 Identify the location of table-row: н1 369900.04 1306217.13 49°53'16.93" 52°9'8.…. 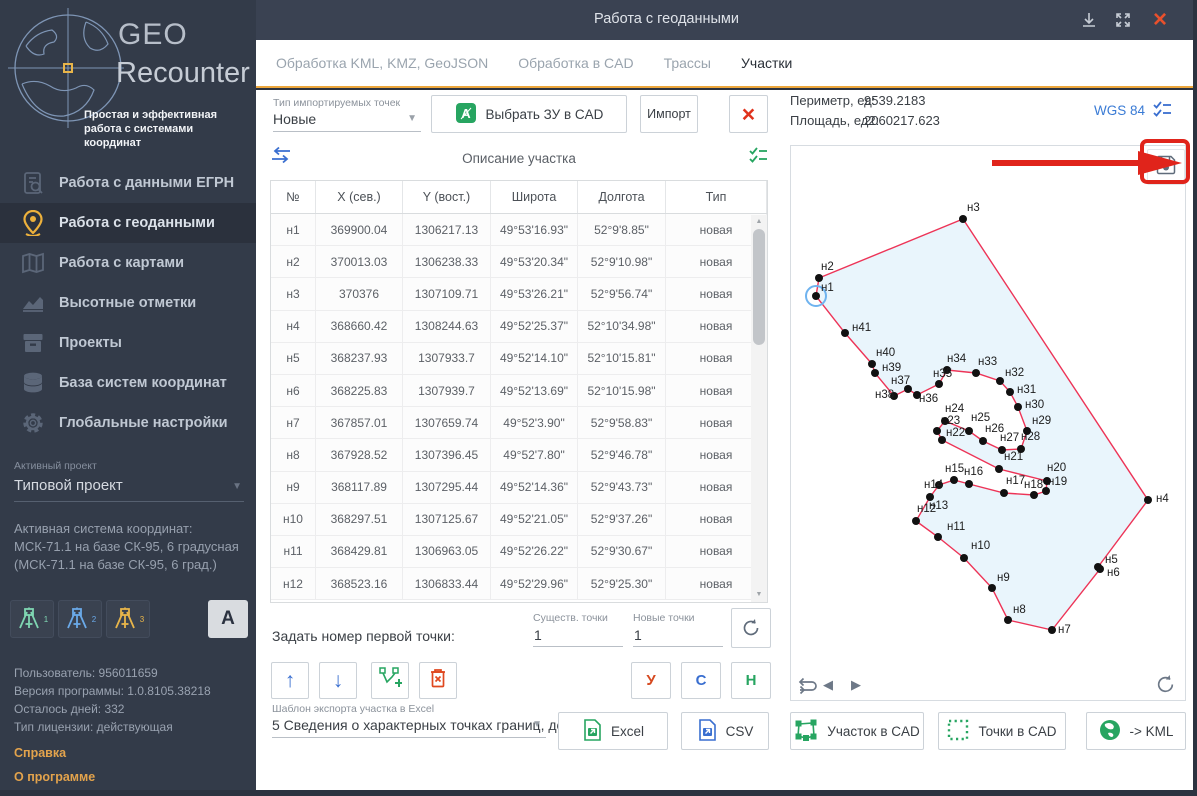
(519, 230).